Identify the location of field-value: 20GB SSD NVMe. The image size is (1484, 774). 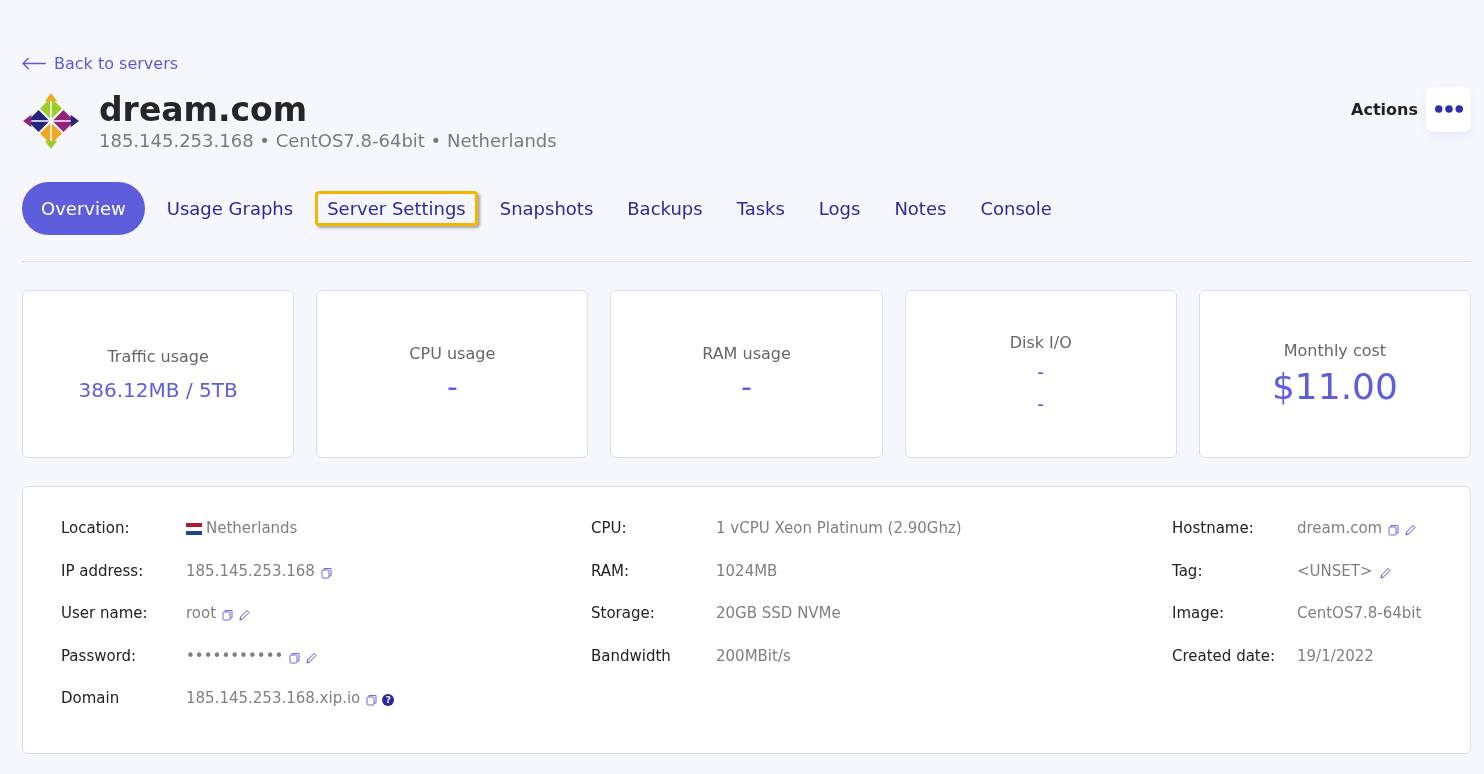
(778, 613).